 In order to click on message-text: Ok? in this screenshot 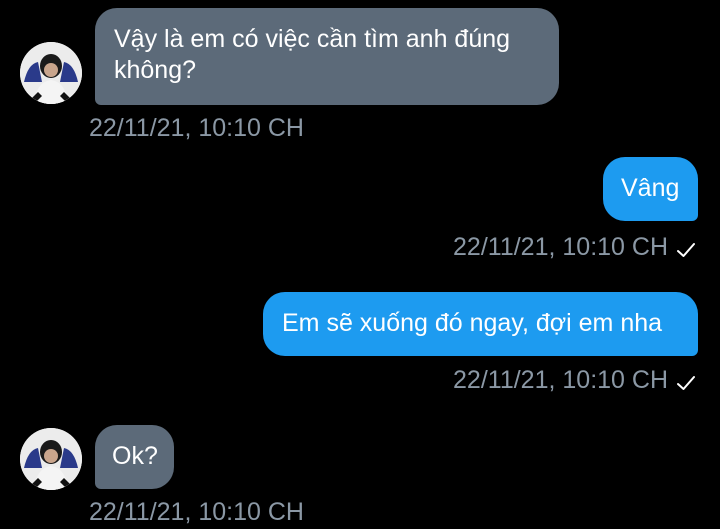, I will do `click(135, 456)`.